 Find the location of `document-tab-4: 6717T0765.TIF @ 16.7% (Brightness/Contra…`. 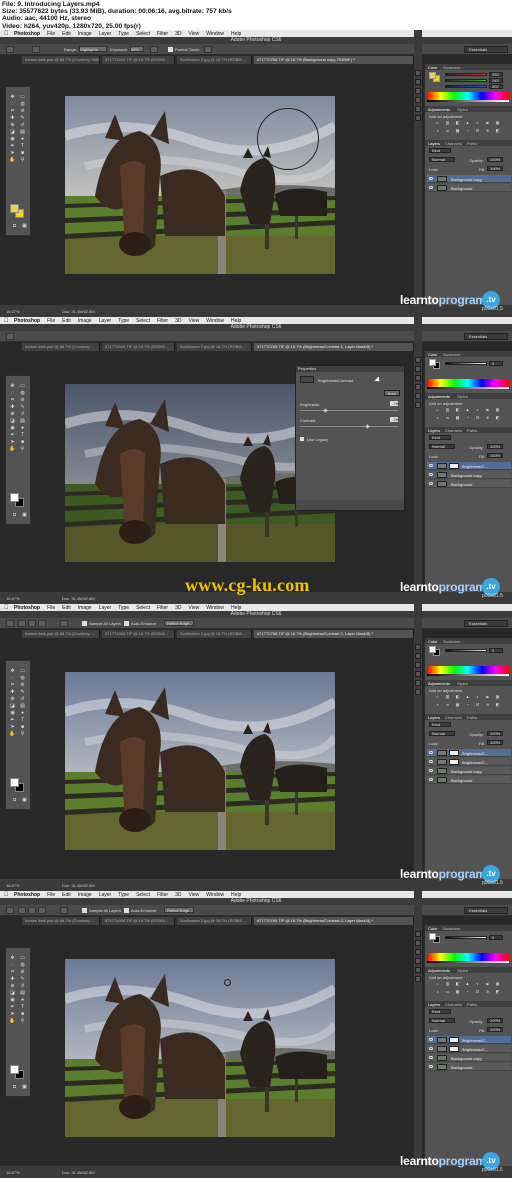

document-tab-4: 6717T0765.TIF @ 16.7% (Brightness/Contra… is located at coordinates (334, 347).